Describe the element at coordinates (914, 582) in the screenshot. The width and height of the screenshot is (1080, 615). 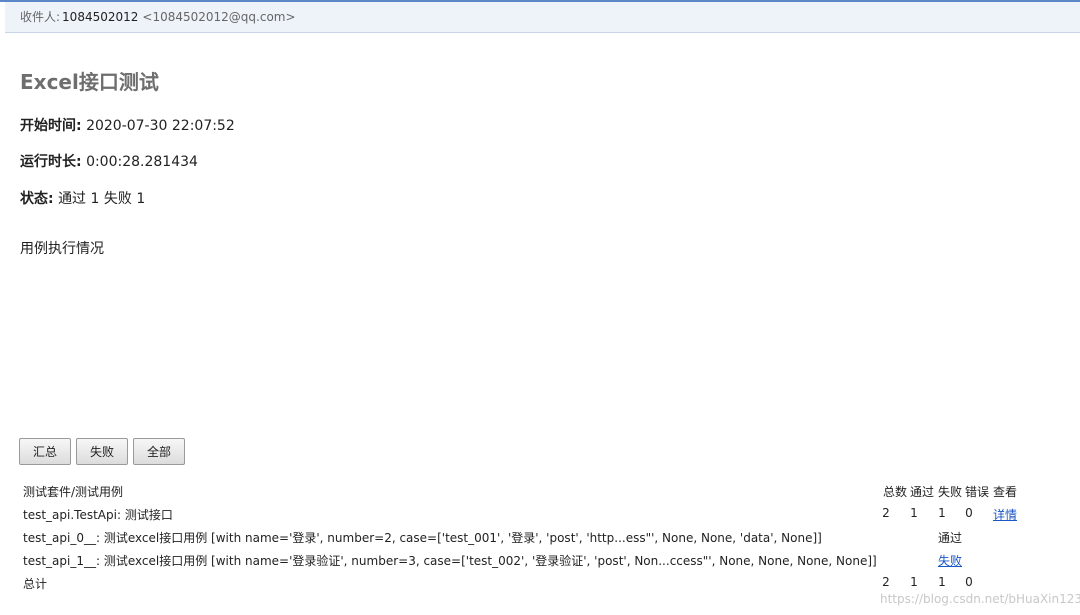
I see `total-pass: 1` at that location.